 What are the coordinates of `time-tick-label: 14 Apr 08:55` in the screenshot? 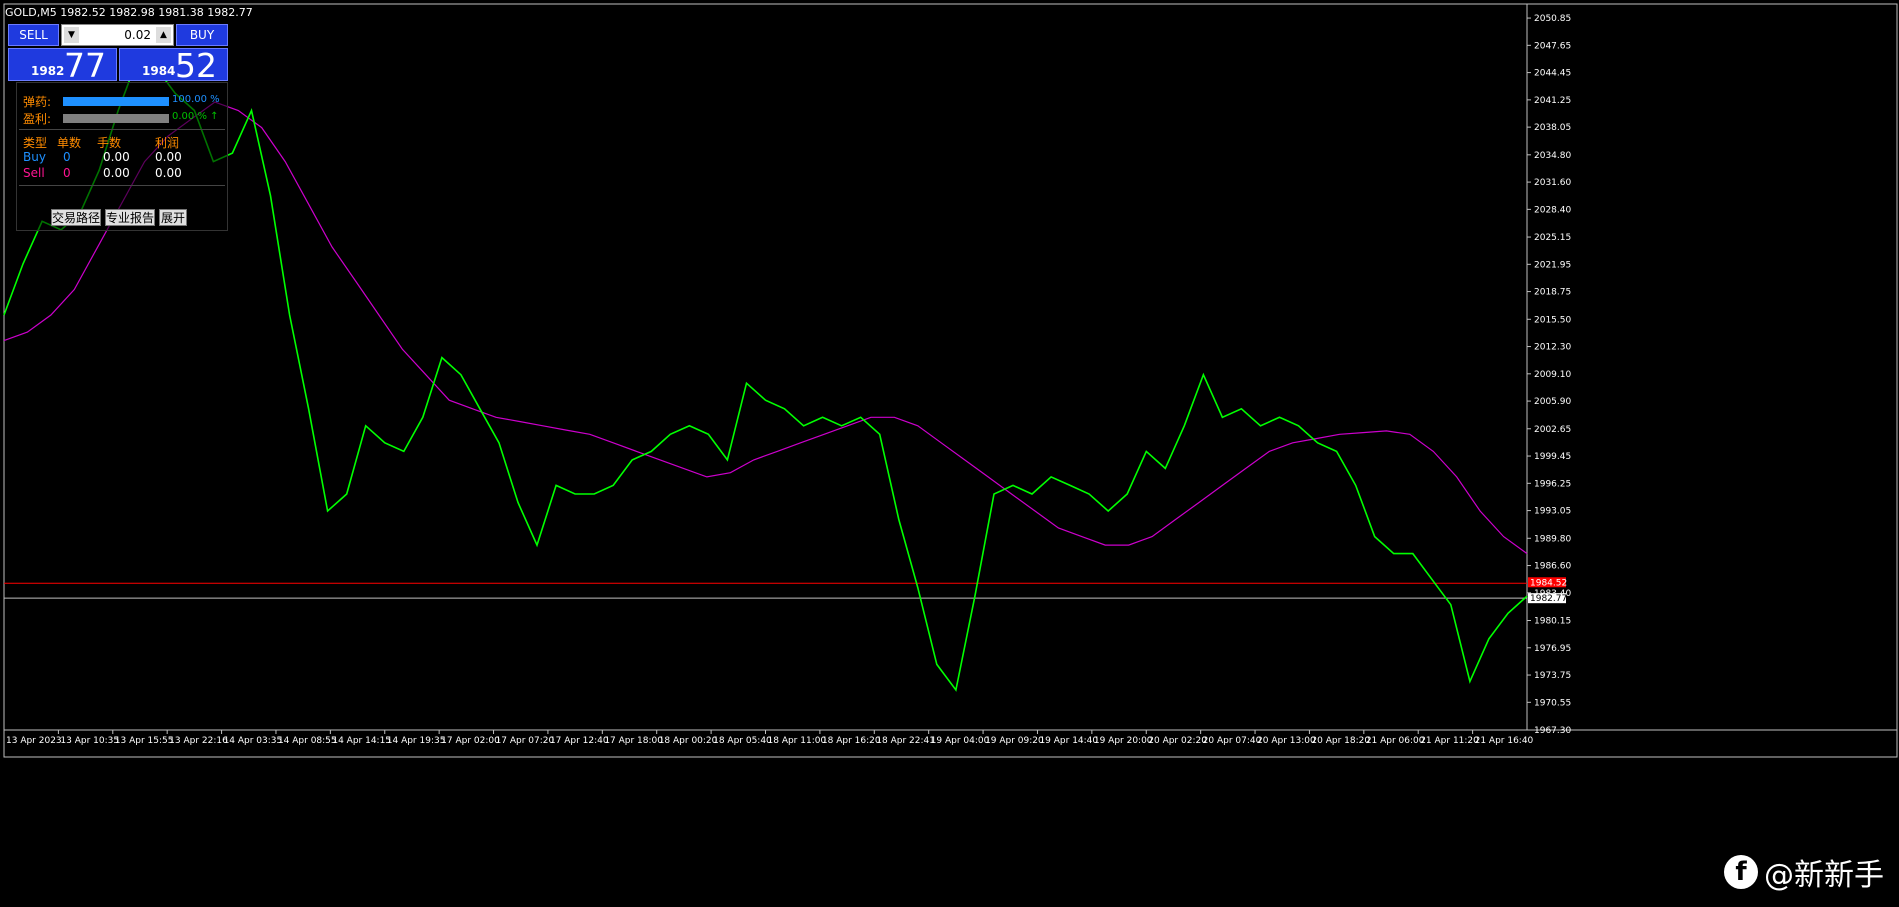 It's located at (307, 741).